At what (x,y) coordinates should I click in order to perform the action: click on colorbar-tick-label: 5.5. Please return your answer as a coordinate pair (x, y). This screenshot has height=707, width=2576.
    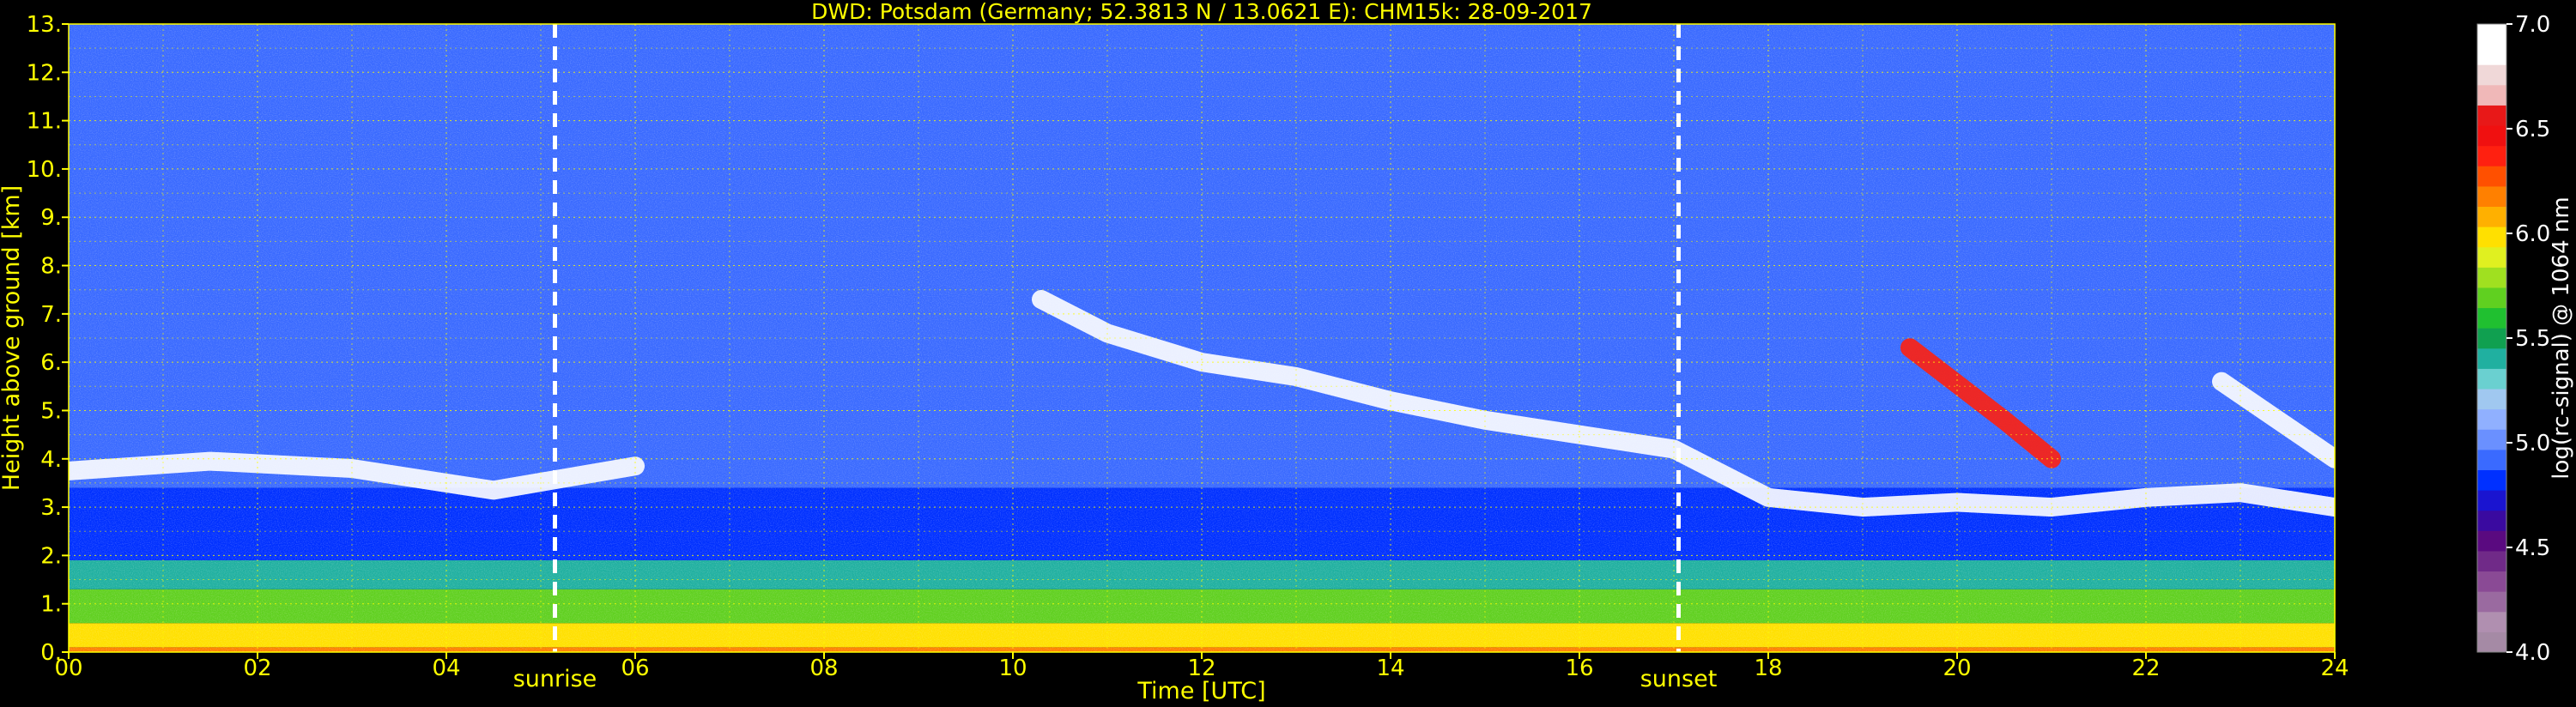
    Looking at the image, I should click on (2532, 339).